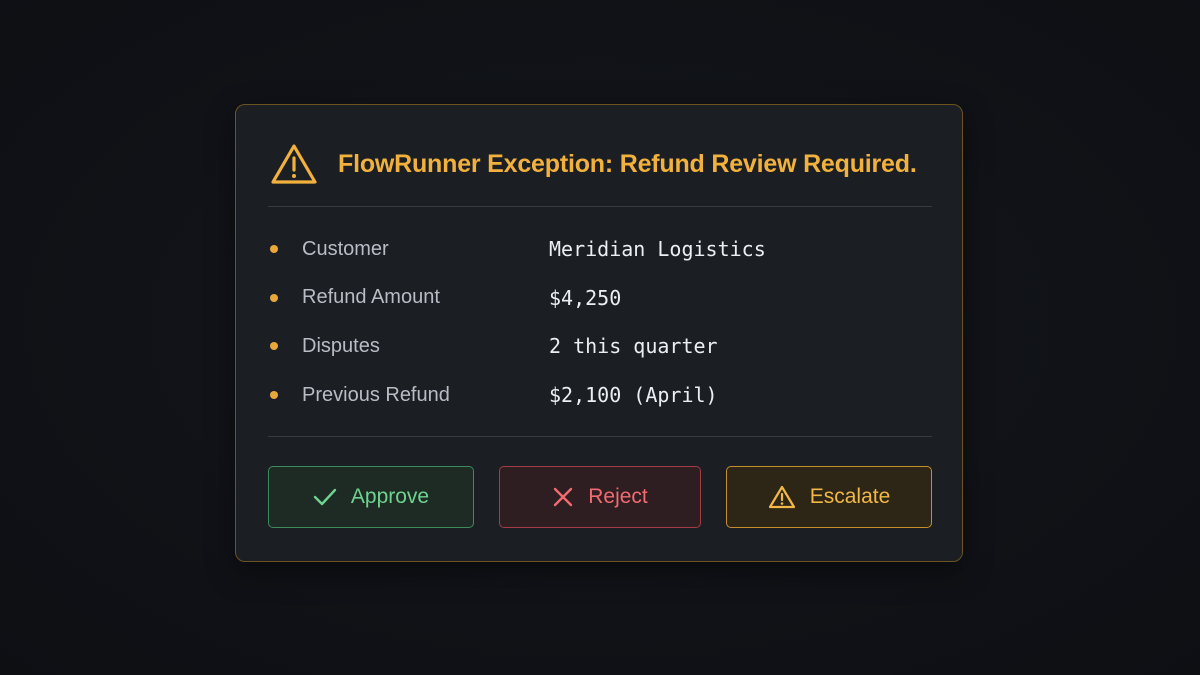  Describe the element at coordinates (325, 497) in the screenshot. I see `check-icon` at that location.